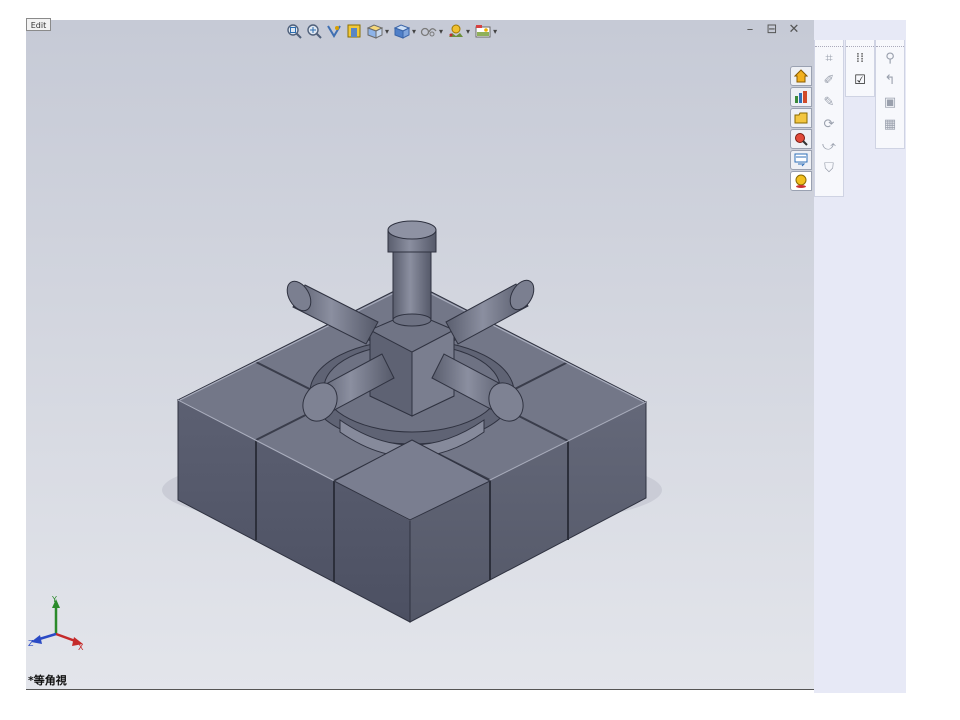 The image size is (960, 720). What do you see at coordinates (829, 146) in the screenshot?
I see `sweep-icon: ⤻` at bounding box center [829, 146].